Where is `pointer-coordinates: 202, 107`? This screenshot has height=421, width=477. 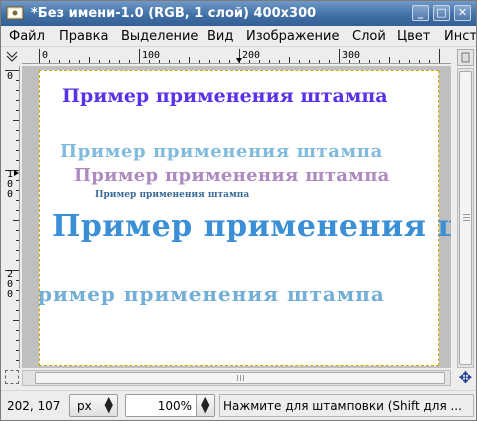
pointer-coordinates: 202, 107 is located at coordinates (34, 406).